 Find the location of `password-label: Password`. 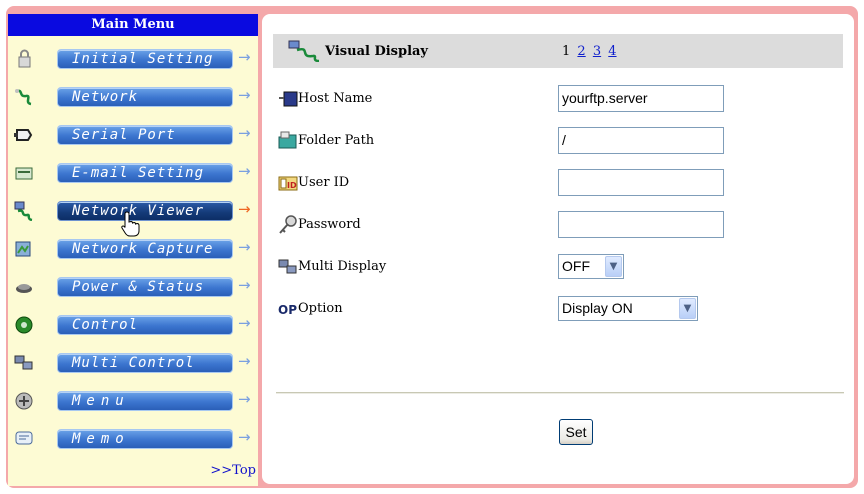

password-label: Password is located at coordinates (329, 224).